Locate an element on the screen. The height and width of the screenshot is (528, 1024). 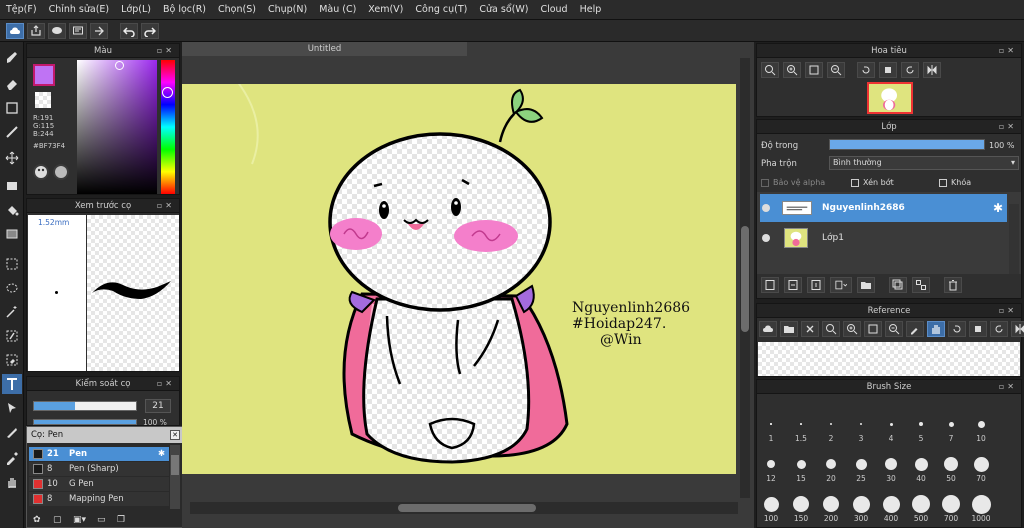
folder-icon: ▭ is located at coordinates (104, 521).